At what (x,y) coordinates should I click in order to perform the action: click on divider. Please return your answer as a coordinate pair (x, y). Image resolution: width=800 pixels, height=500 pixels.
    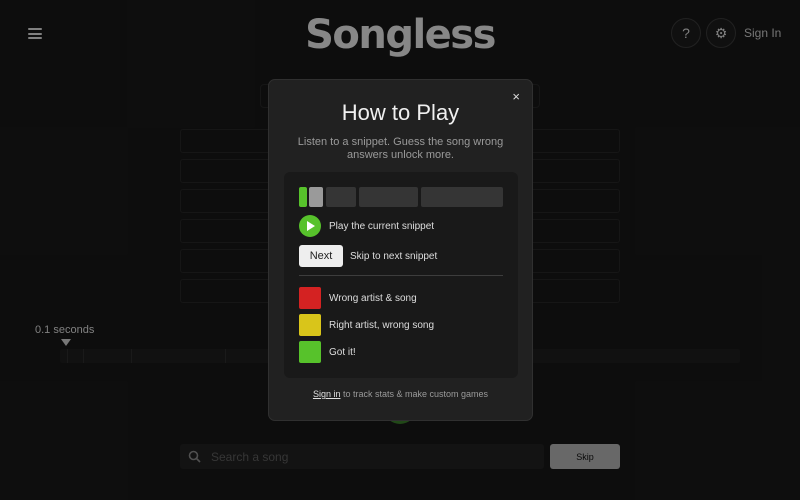
    Looking at the image, I should click on (401, 275).